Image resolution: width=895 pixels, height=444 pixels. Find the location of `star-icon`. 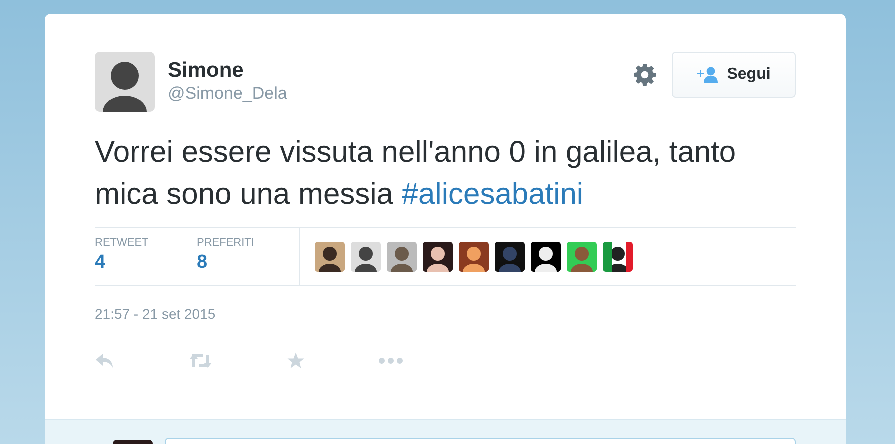

star-icon is located at coordinates (296, 361).